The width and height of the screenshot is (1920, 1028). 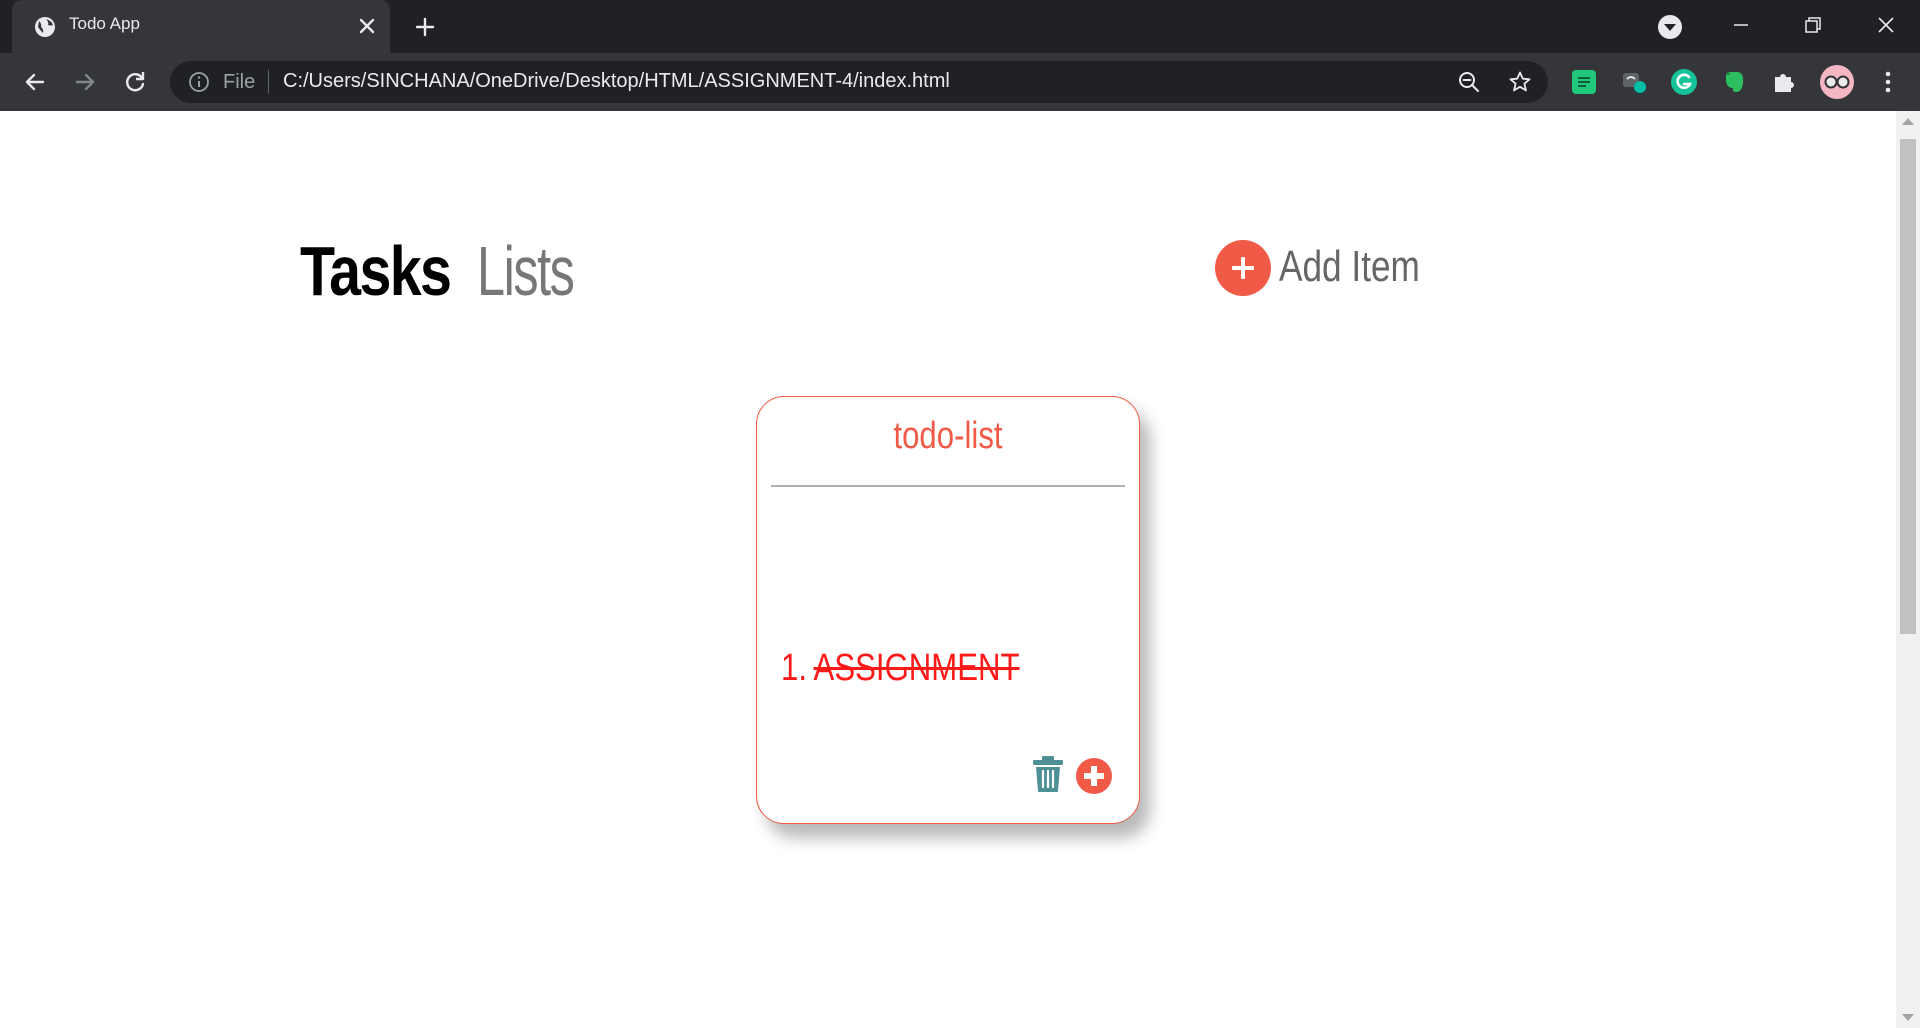 What do you see at coordinates (1243, 268) in the screenshot?
I see `add-circle-icon` at bounding box center [1243, 268].